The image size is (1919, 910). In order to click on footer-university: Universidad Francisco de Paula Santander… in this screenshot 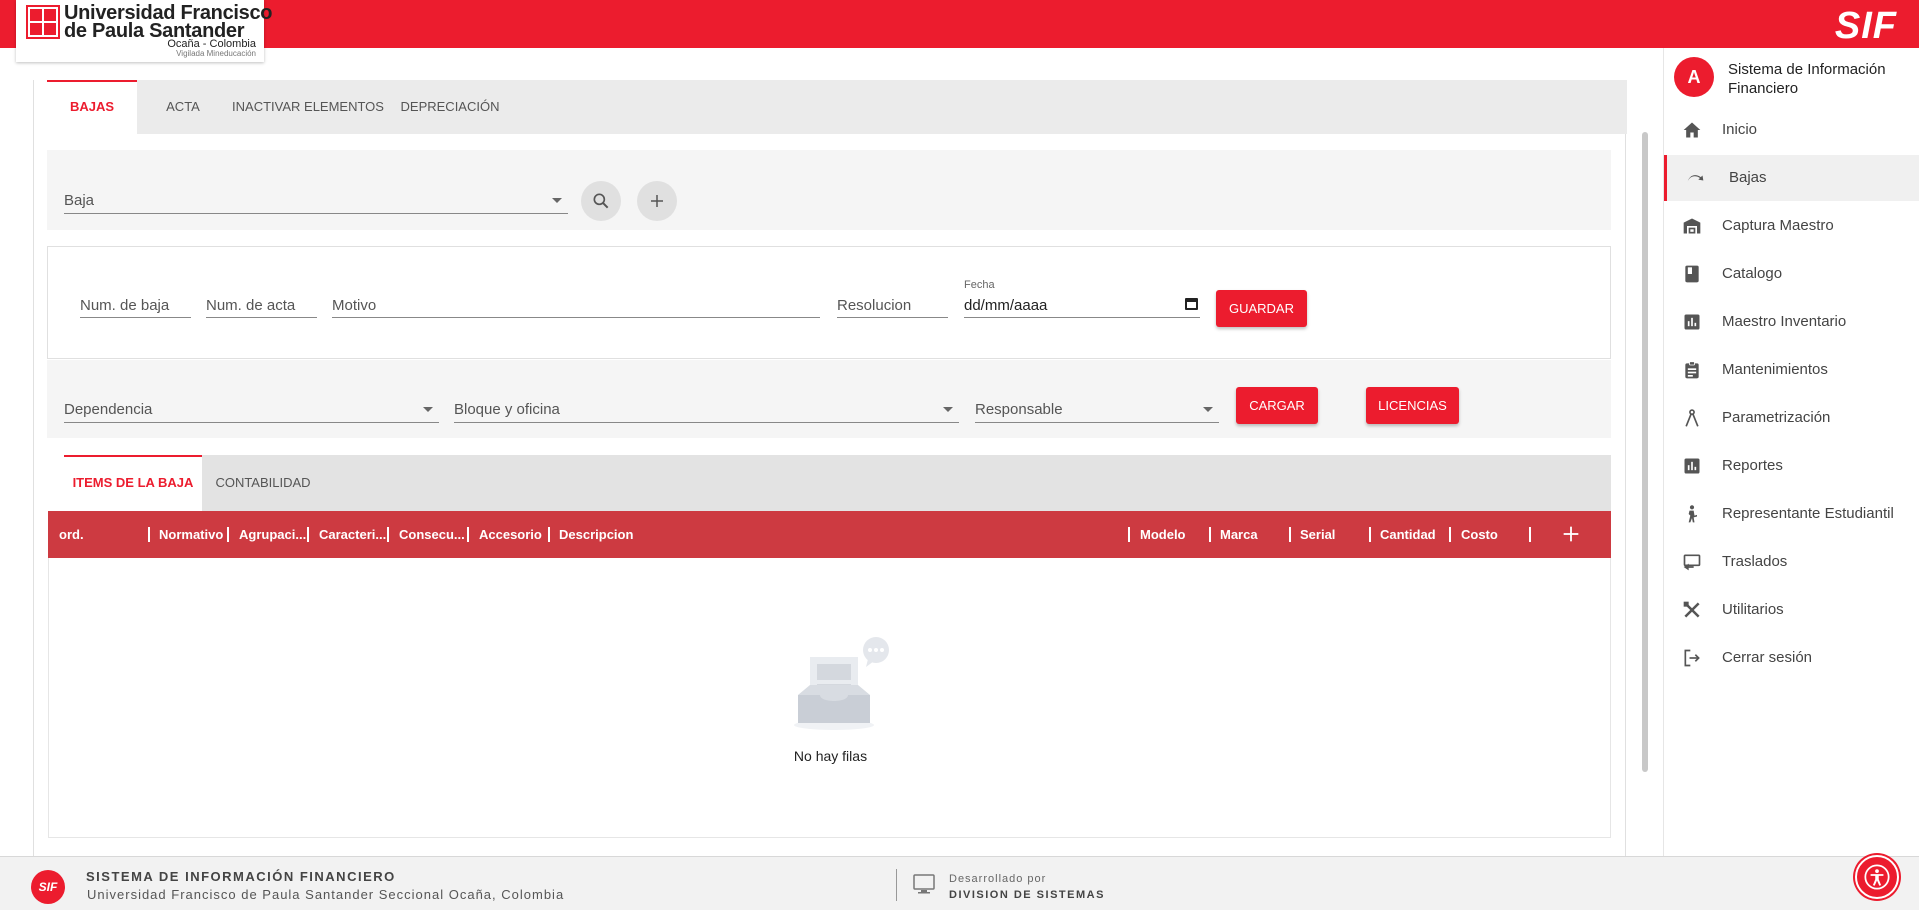, I will do `click(326, 894)`.